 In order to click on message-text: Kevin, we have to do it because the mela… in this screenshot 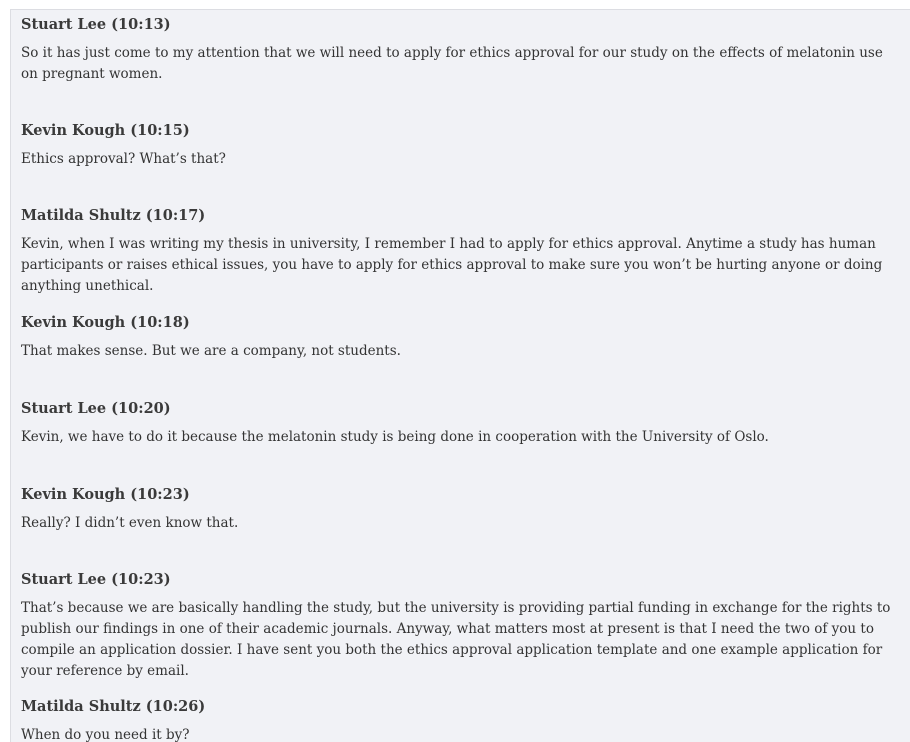, I will do `click(395, 437)`.